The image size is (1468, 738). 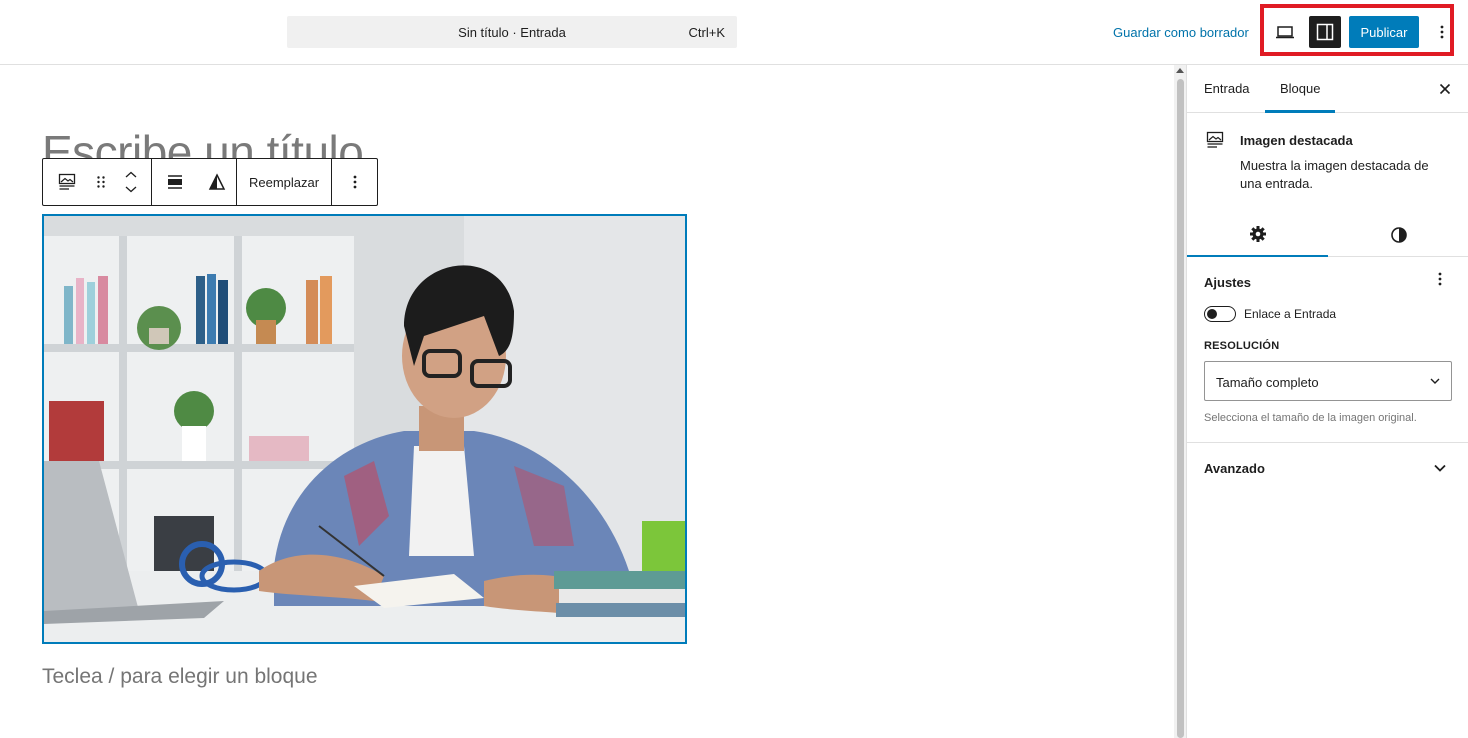 I want to click on settings-panel-title: Ajustes, so click(x=1227, y=282).